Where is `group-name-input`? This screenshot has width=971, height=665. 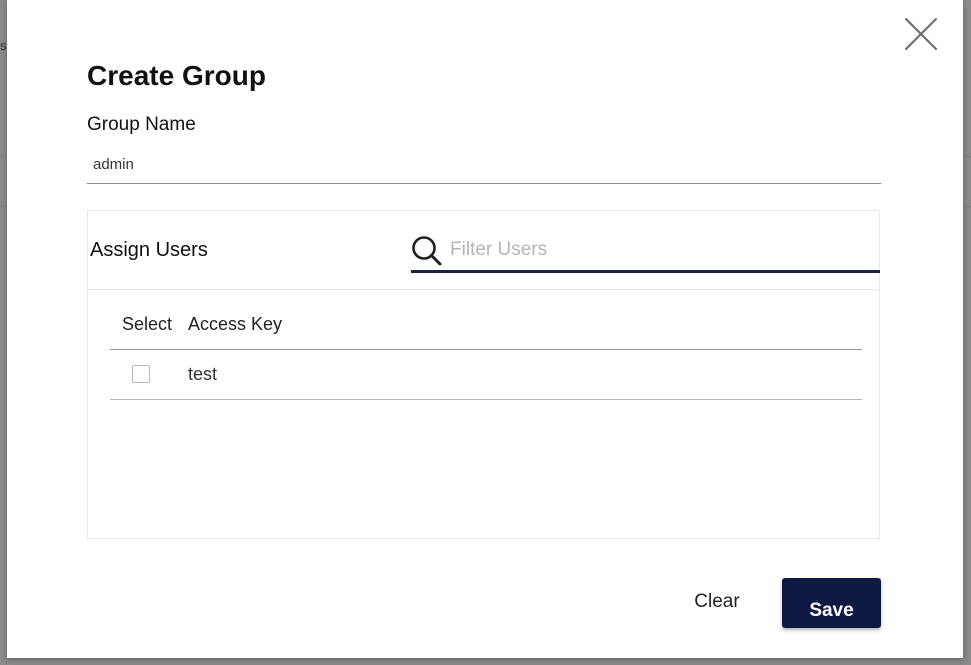
group-name-input is located at coordinates (484, 165).